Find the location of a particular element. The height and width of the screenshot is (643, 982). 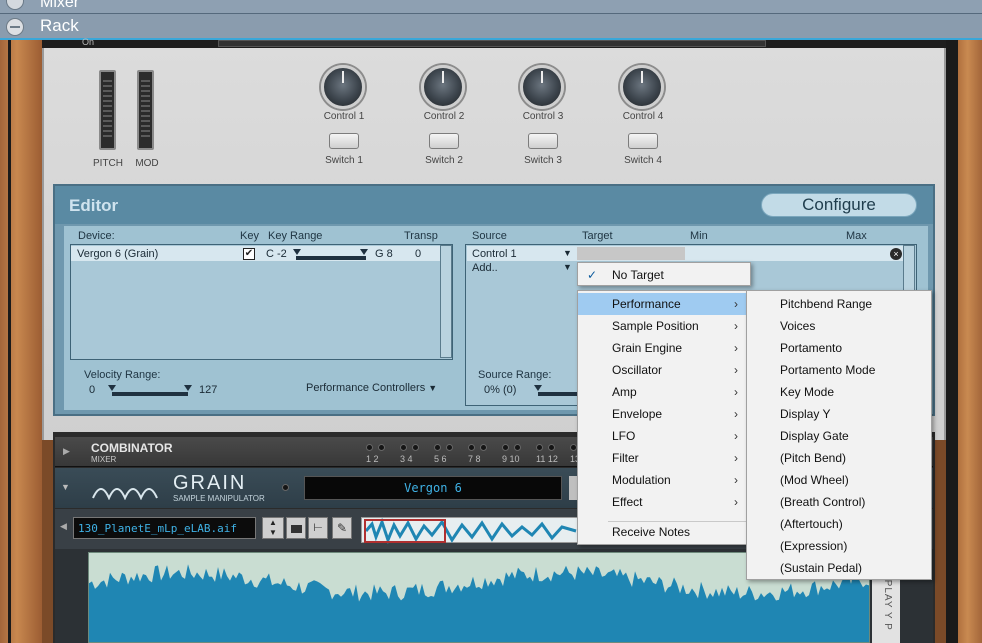

submenu-item: (Expression) is located at coordinates (839, 546).